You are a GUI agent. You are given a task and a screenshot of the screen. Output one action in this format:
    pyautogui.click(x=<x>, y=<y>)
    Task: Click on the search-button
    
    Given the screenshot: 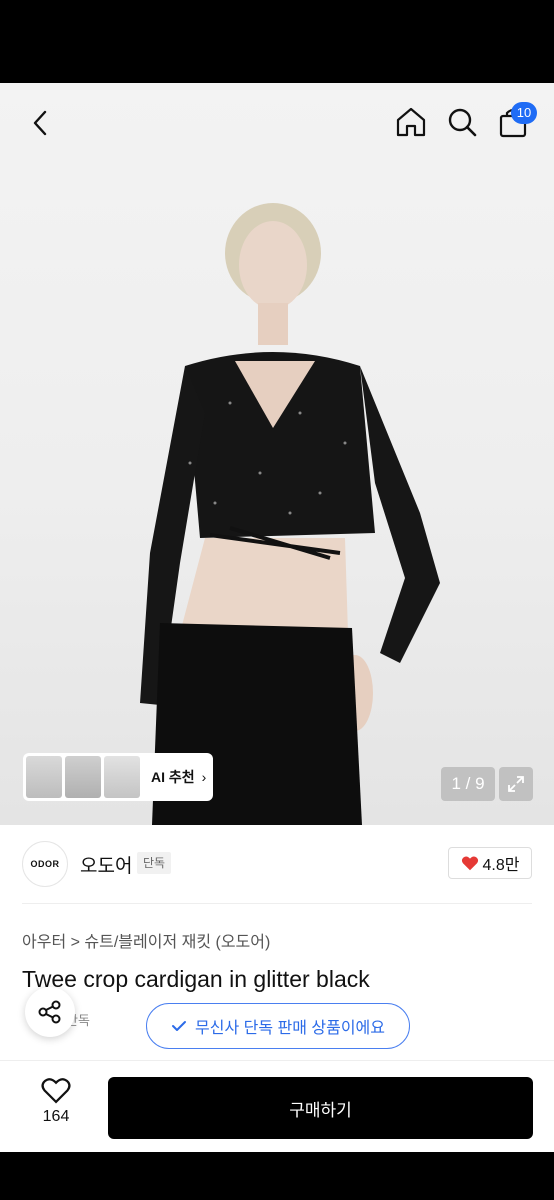 What is the action you would take?
    pyautogui.click(x=462, y=122)
    